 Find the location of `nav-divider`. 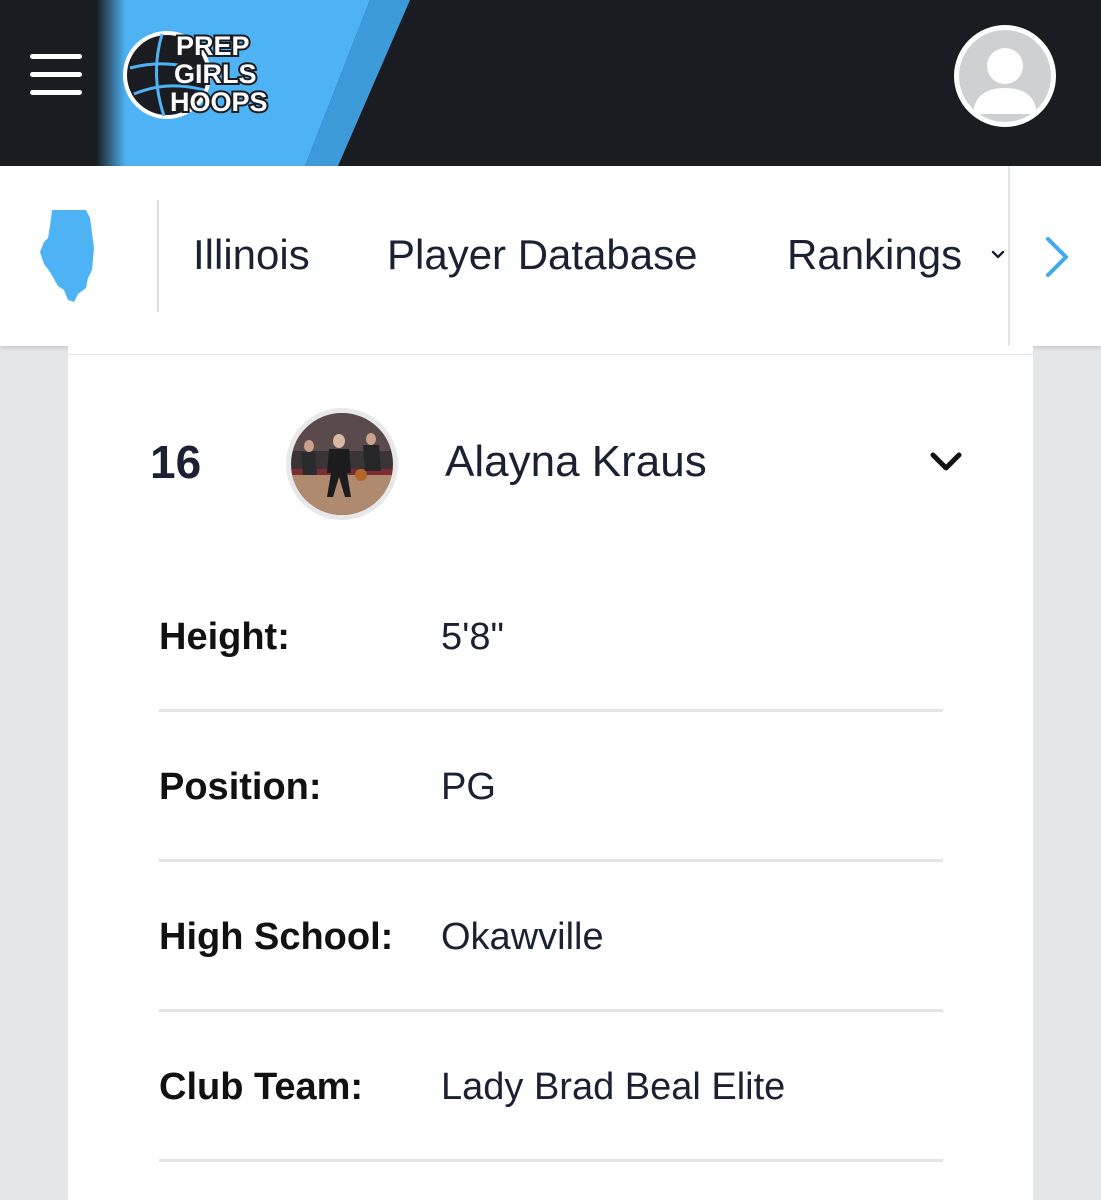

nav-divider is located at coordinates (158, 256).